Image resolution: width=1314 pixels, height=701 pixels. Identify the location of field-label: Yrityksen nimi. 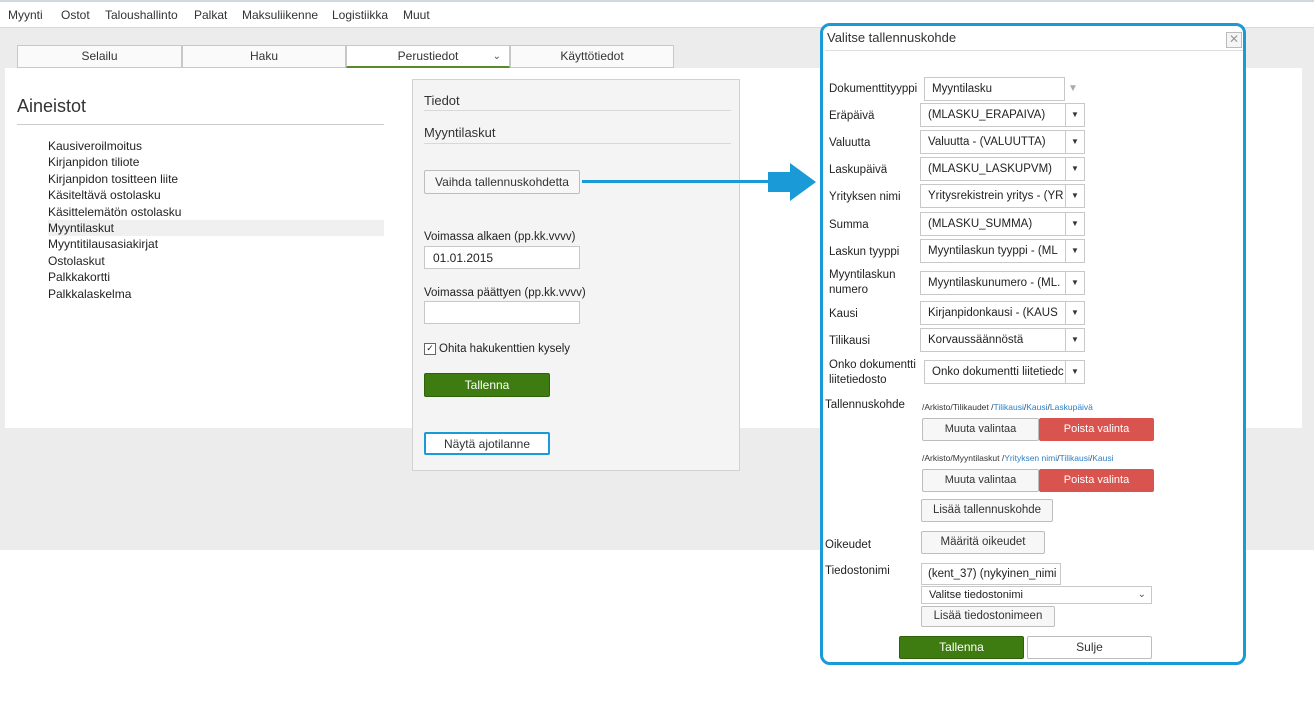
(865, 197).